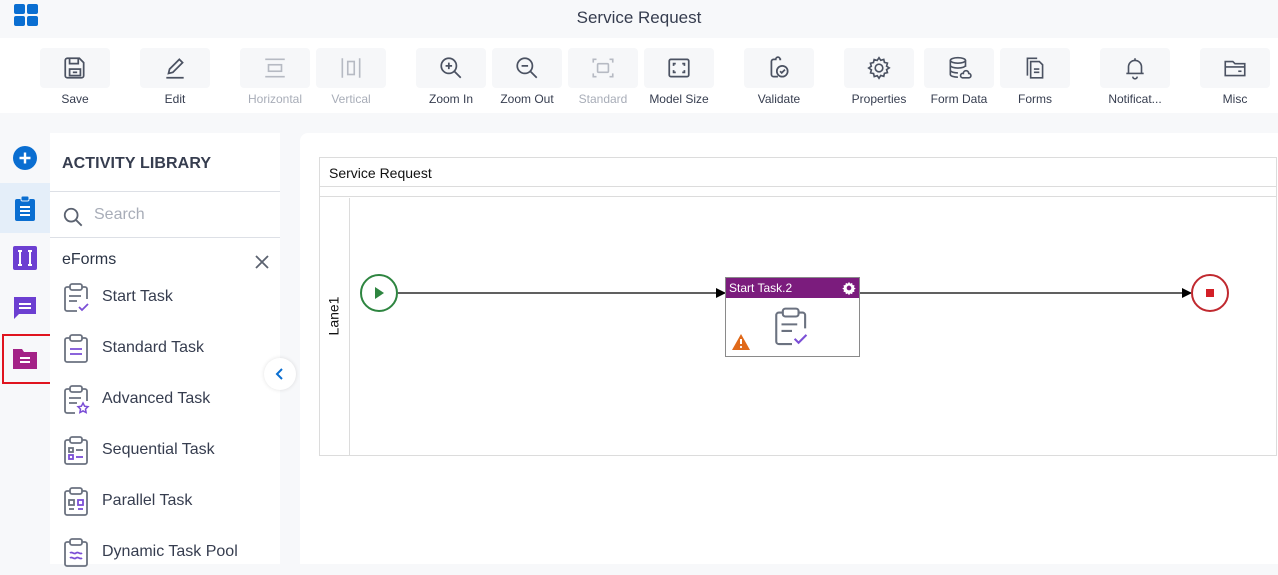 The height and width of the screenshot is (575, 1278). Describe the element at coordinates (153, 347) in the screenshot. I see `library-item-label: Standard Task` at that location.